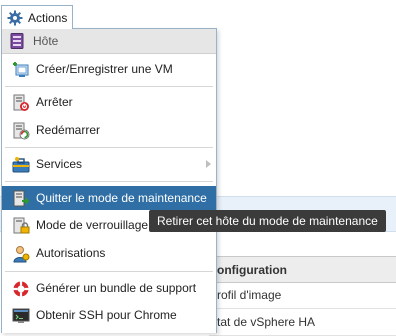  I want to click on table-row: rofil d'image, so click(302, 295).